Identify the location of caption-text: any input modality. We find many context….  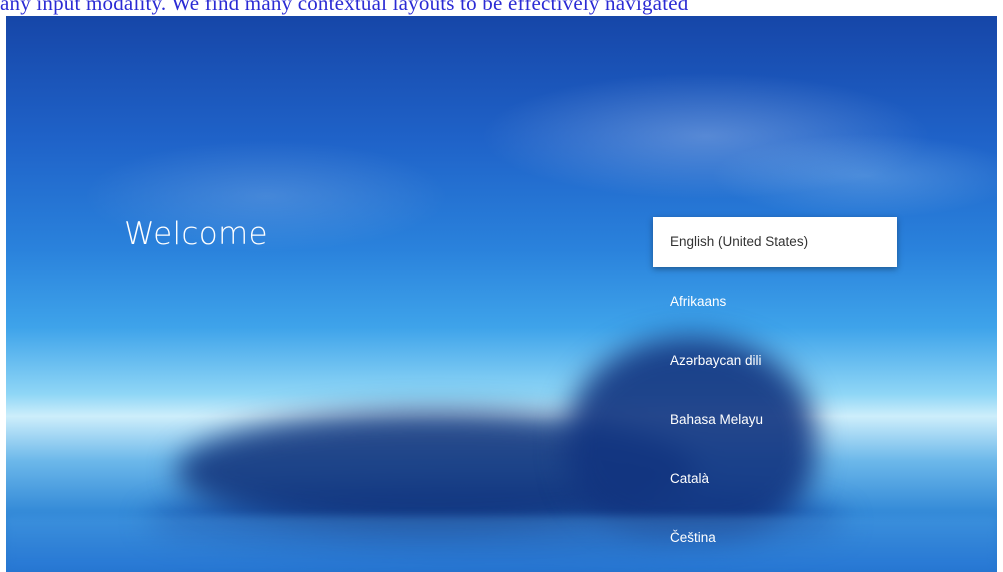
(344, 7).